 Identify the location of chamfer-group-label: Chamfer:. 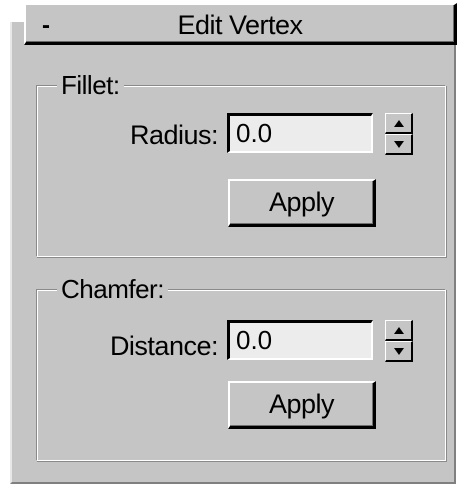
(112, 289).